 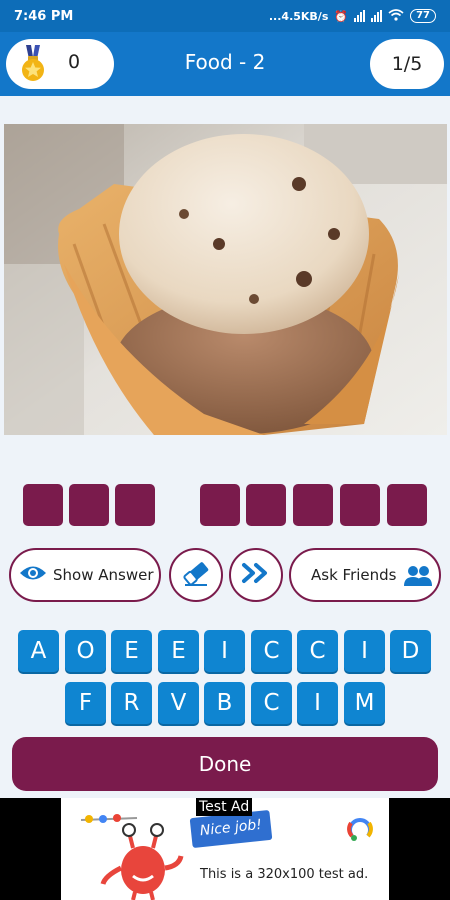 What do you see at coordinates (130, 853) in the screenshot?
I see `ad-mascot-icon` at bounding box center [130, 853].